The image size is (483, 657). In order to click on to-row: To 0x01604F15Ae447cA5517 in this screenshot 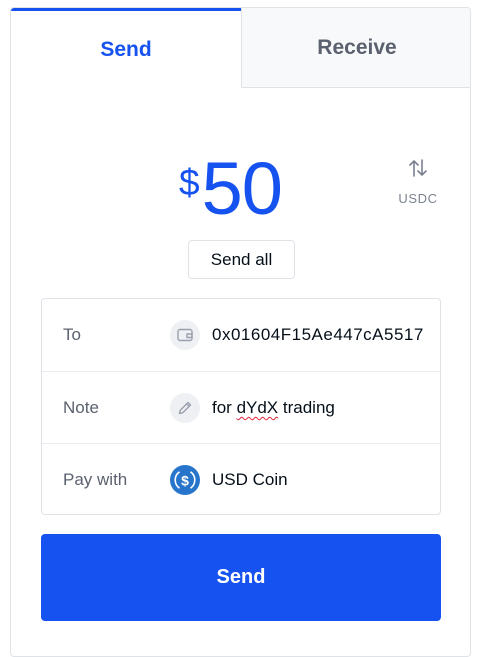, I will do `click(241, 335)`.